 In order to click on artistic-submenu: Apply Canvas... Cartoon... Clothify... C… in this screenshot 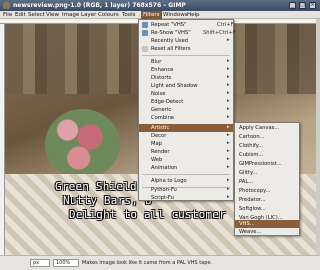, I will do `click(267, 179)`.